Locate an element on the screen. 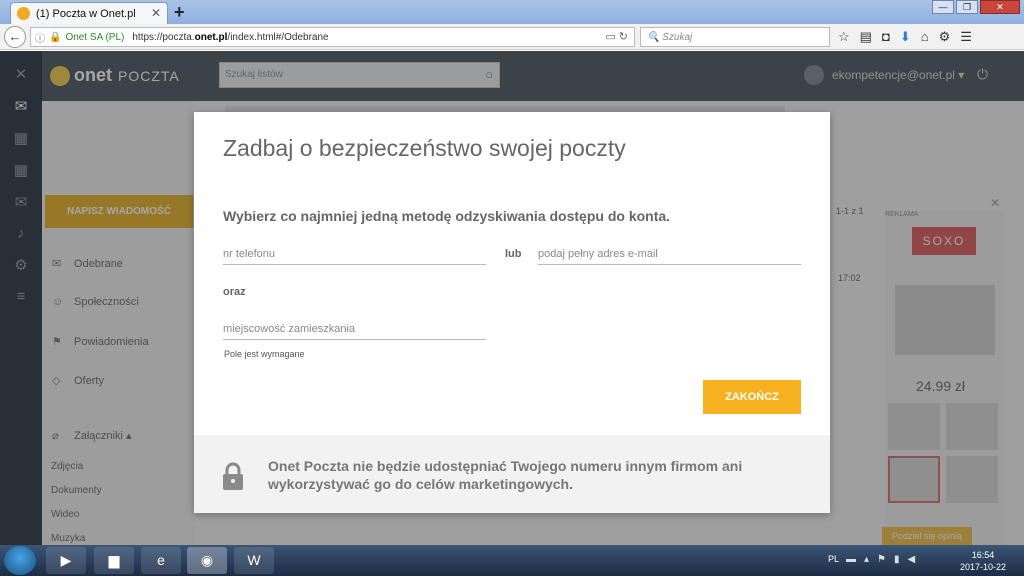  browser-tab-bar: (1) Poczta w Onet.pl ✕ + — ❐ ✕ is located at coordinates (512, 12).